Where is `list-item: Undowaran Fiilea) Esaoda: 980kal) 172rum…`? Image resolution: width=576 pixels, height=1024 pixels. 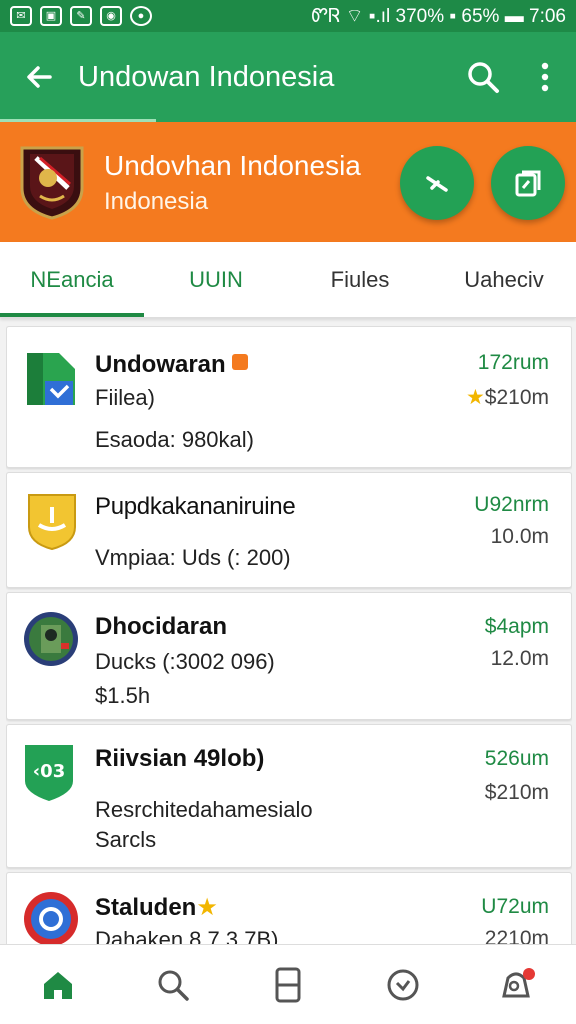 list-item: Undowaran Fiilea) Esaoda: 980kal) 172rum… is located at coordinates (289, 397).